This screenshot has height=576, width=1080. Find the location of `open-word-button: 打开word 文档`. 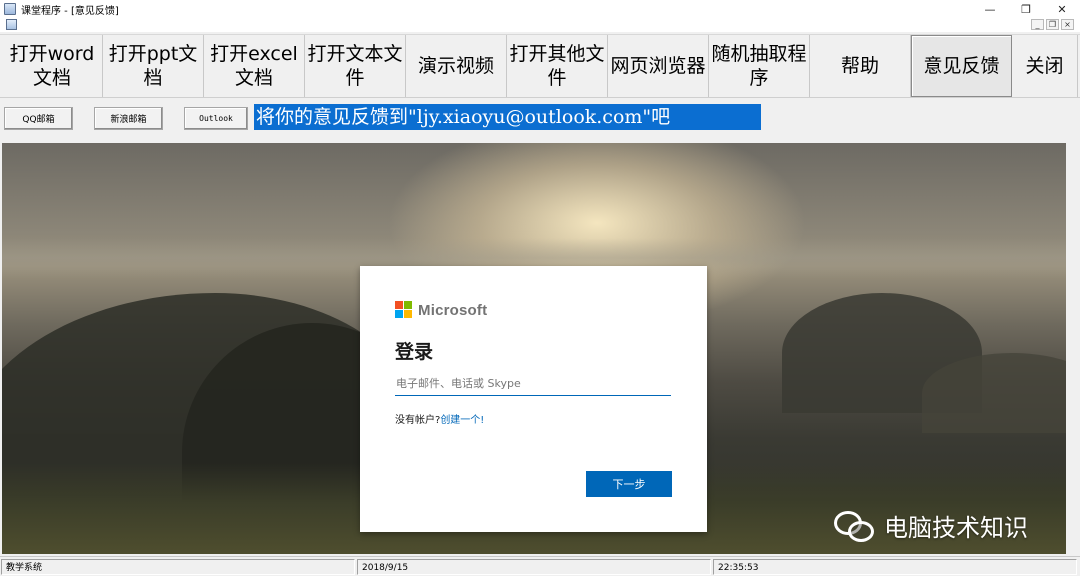

open-word-button: 打开word 文档 is located at coordinates (52, 66).